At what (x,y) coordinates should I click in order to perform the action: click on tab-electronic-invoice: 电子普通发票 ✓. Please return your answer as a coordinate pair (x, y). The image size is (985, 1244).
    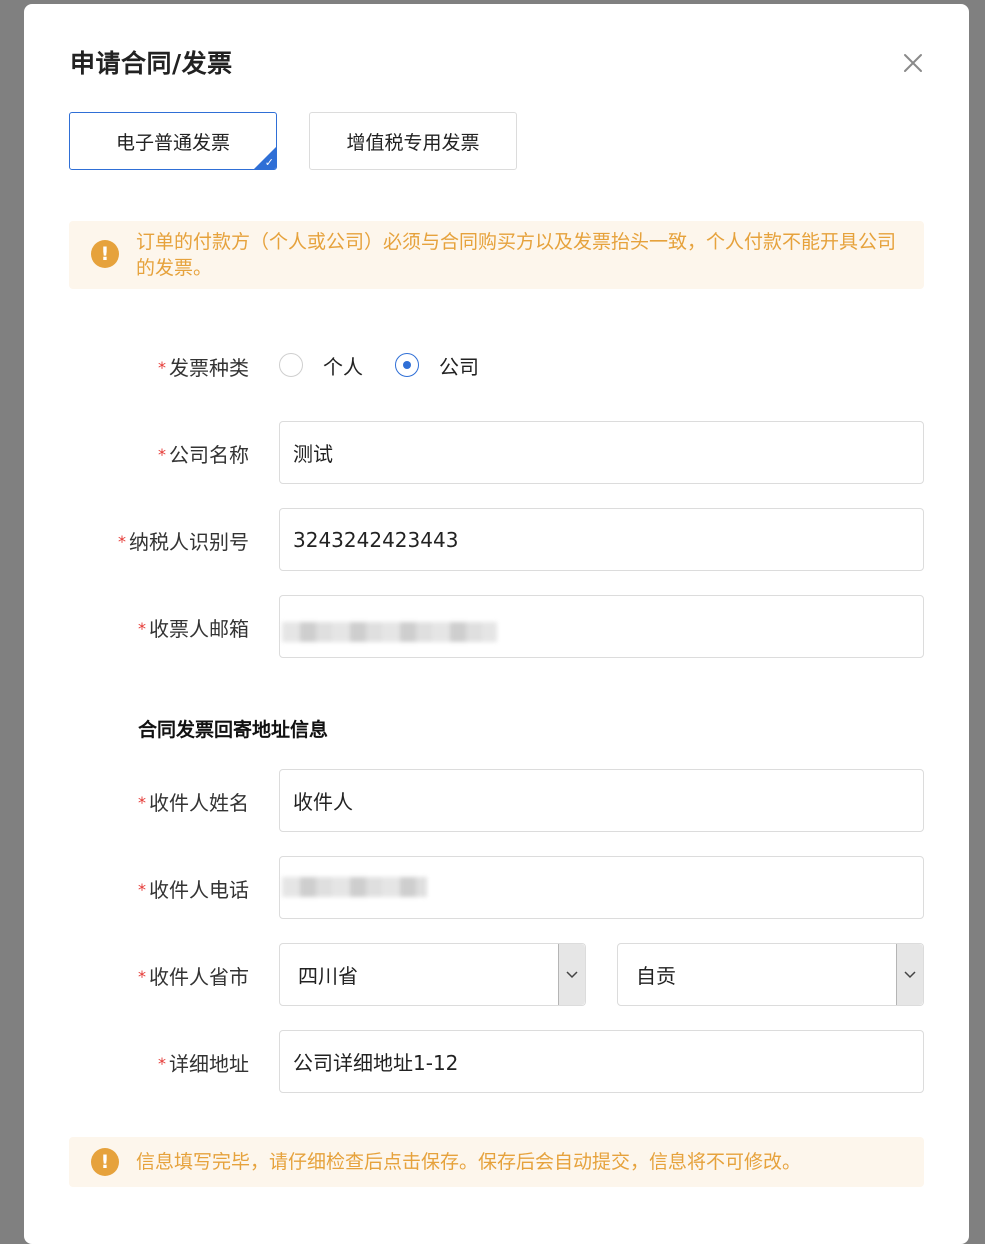
    Looking at the image, I should click on (173, 141).